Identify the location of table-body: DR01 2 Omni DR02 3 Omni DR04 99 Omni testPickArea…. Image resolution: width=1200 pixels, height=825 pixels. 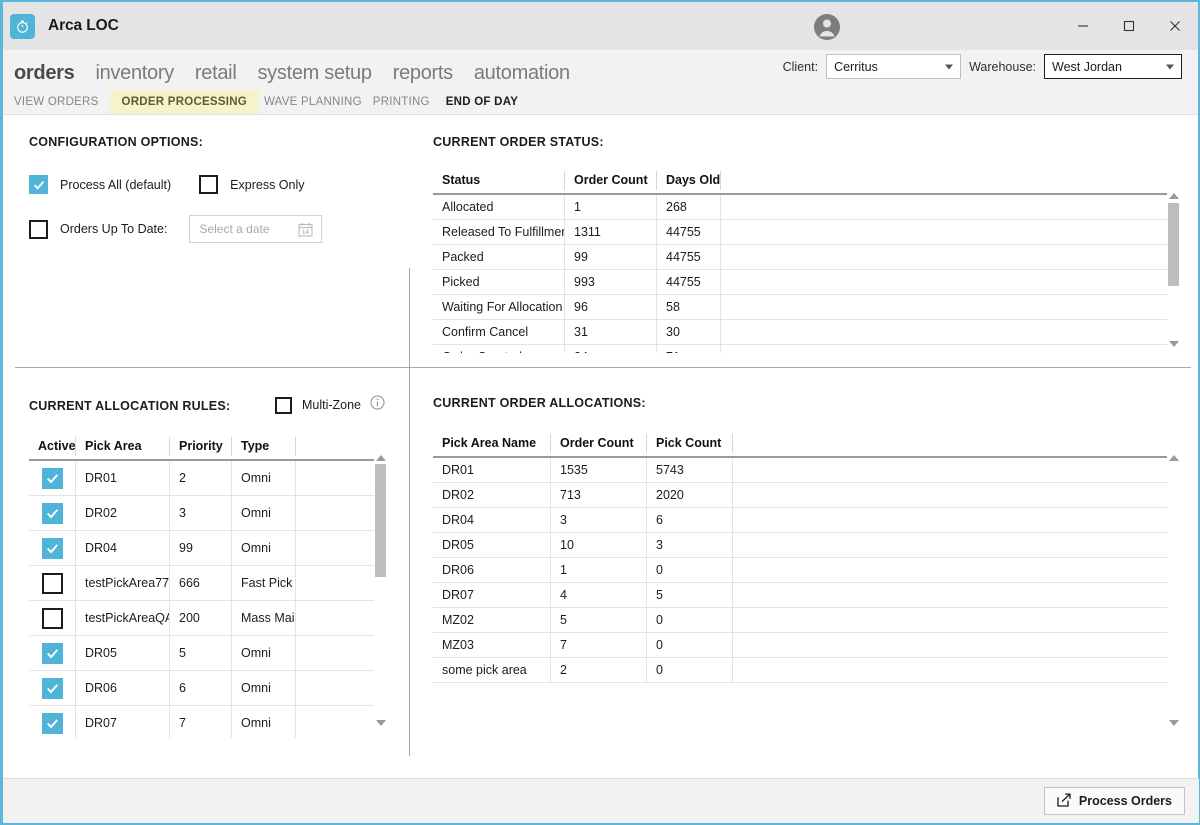
(207, 599).